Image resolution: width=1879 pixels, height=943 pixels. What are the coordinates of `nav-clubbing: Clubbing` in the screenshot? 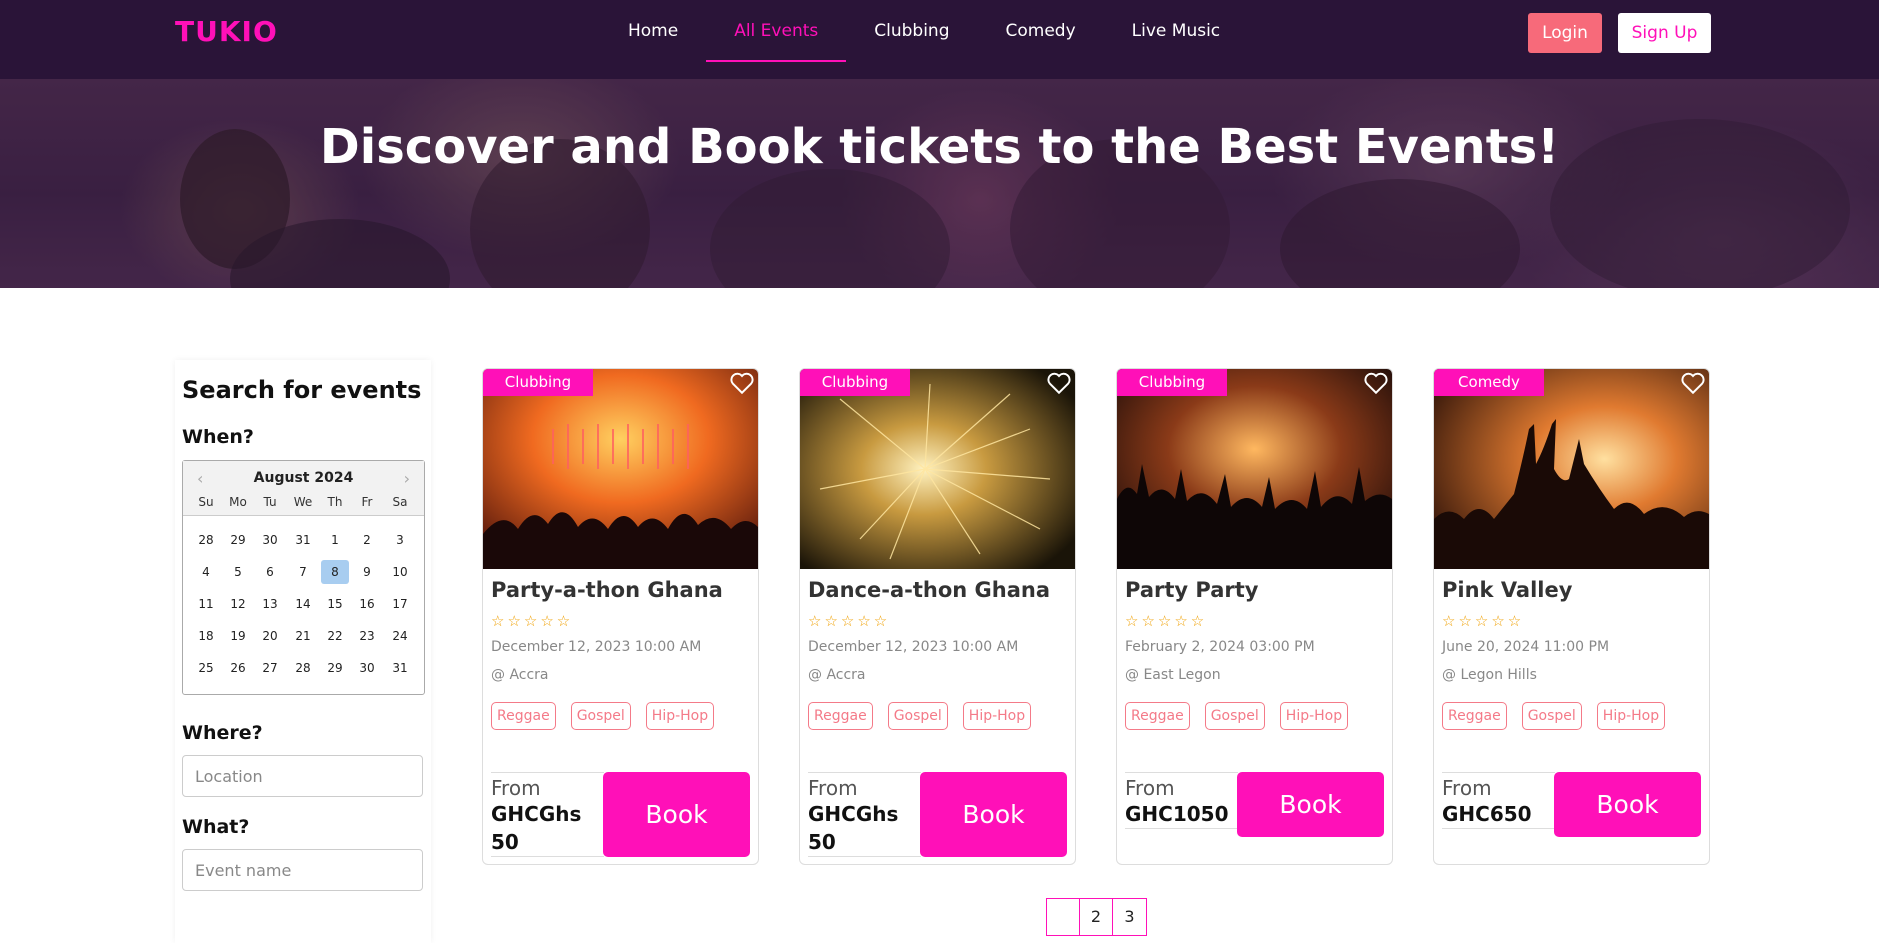 It's located at (911, 31).